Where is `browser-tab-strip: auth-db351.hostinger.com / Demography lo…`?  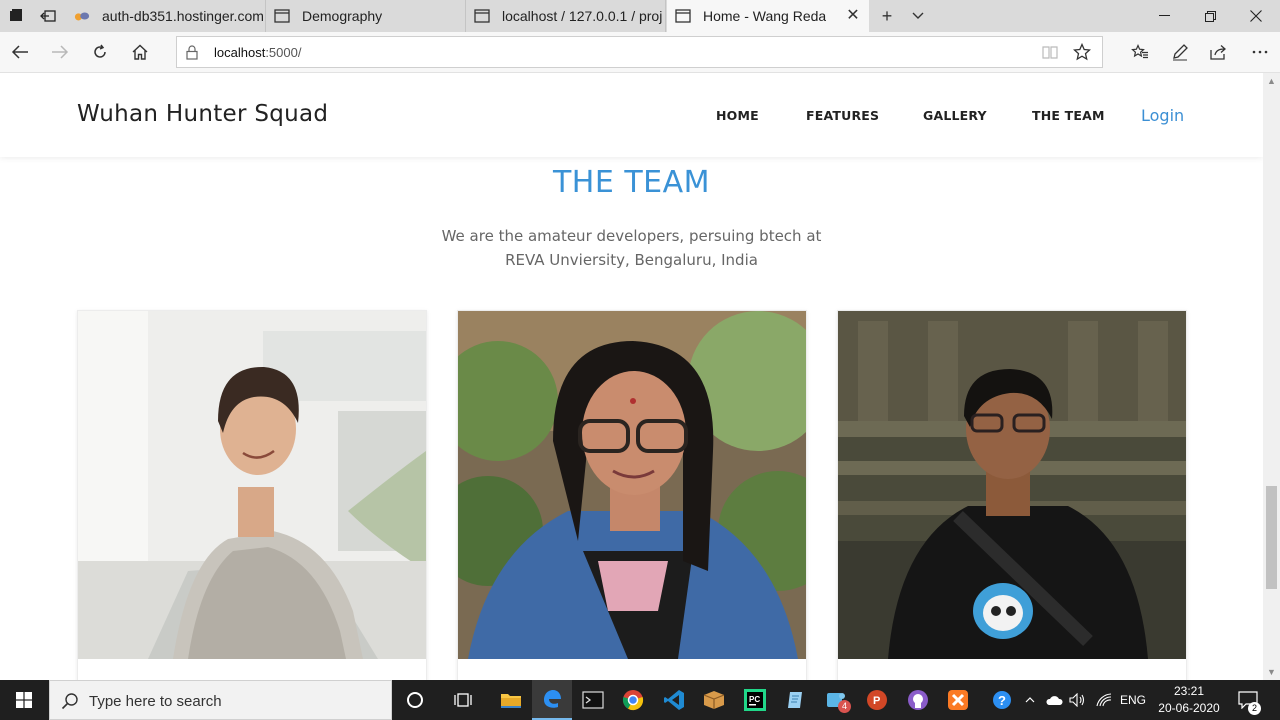
browser-tab-strip: auth-db351.hostinger.com / Demography lo… is located at coordinates (640, 16).